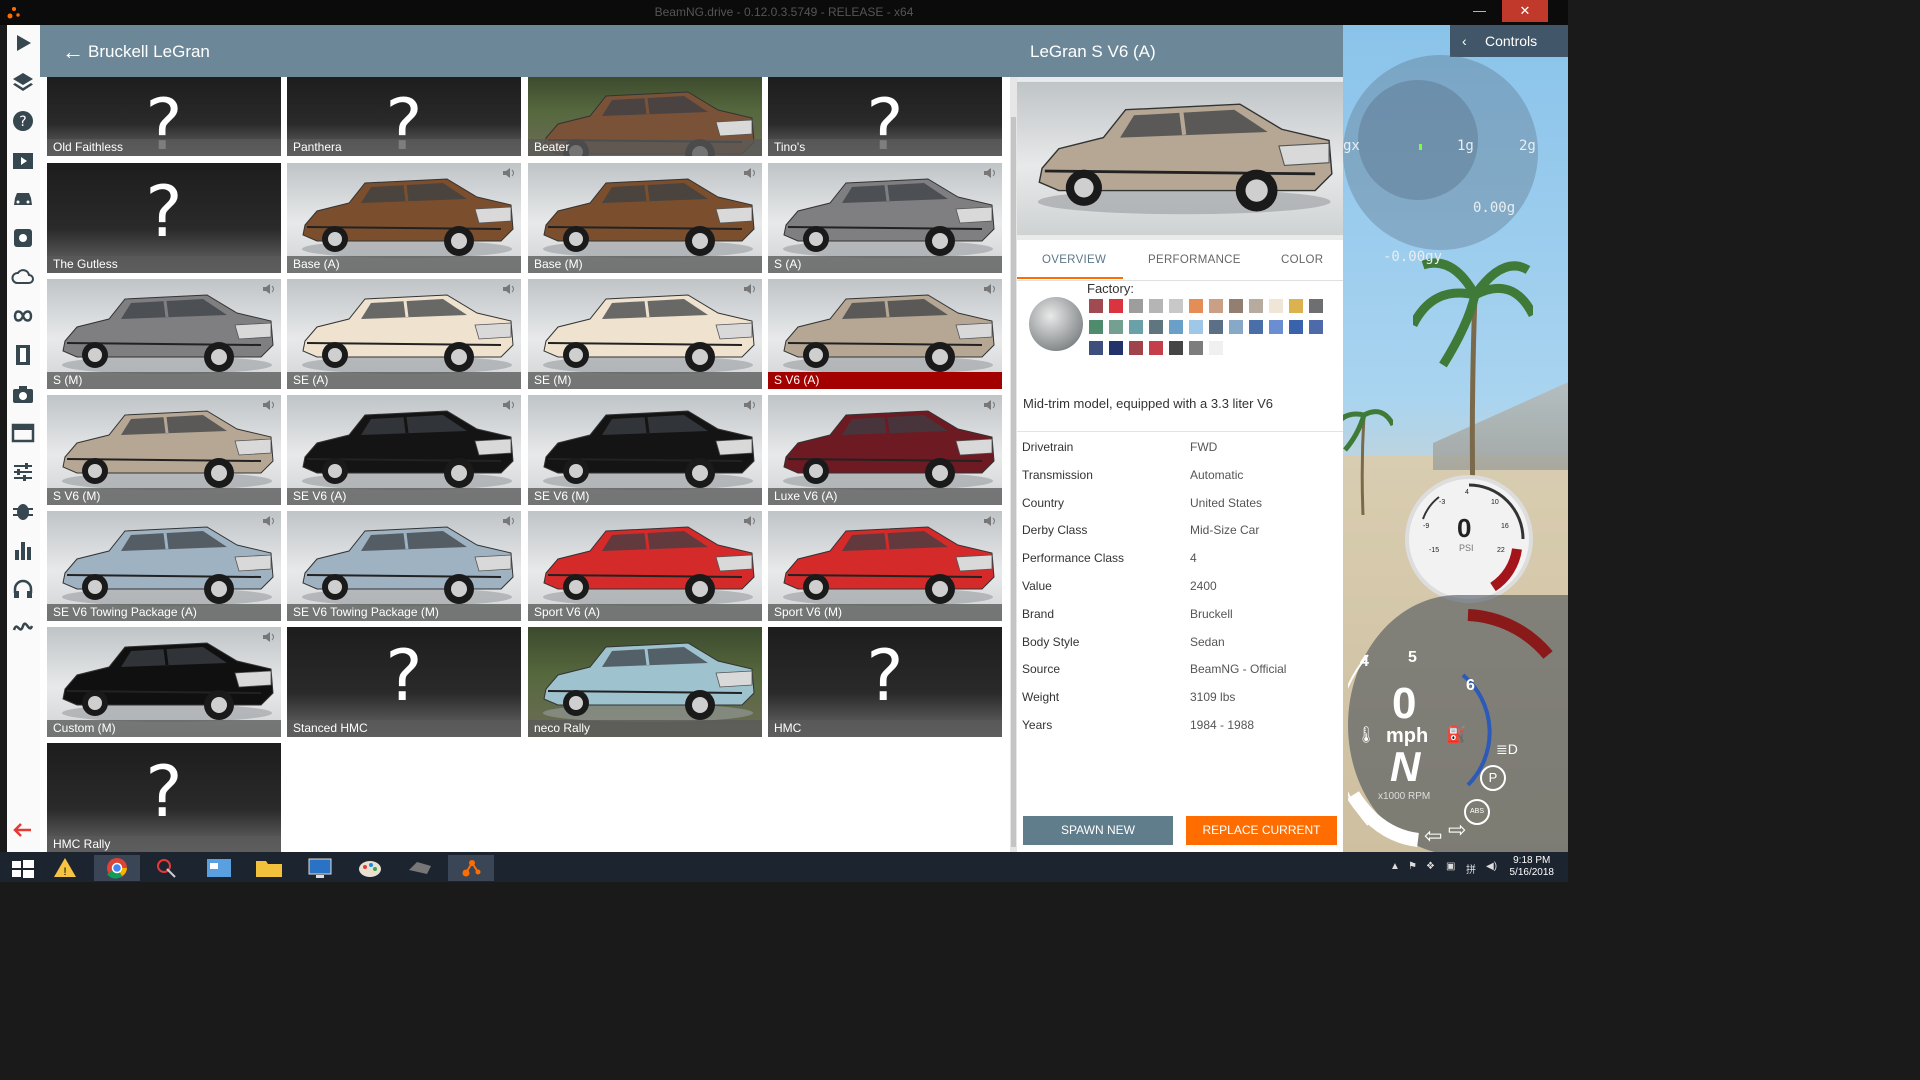 Image resolution: width=1920 pixels, height=1080 pixels. I want to click on file-explorer-icon, so click(269, 868).